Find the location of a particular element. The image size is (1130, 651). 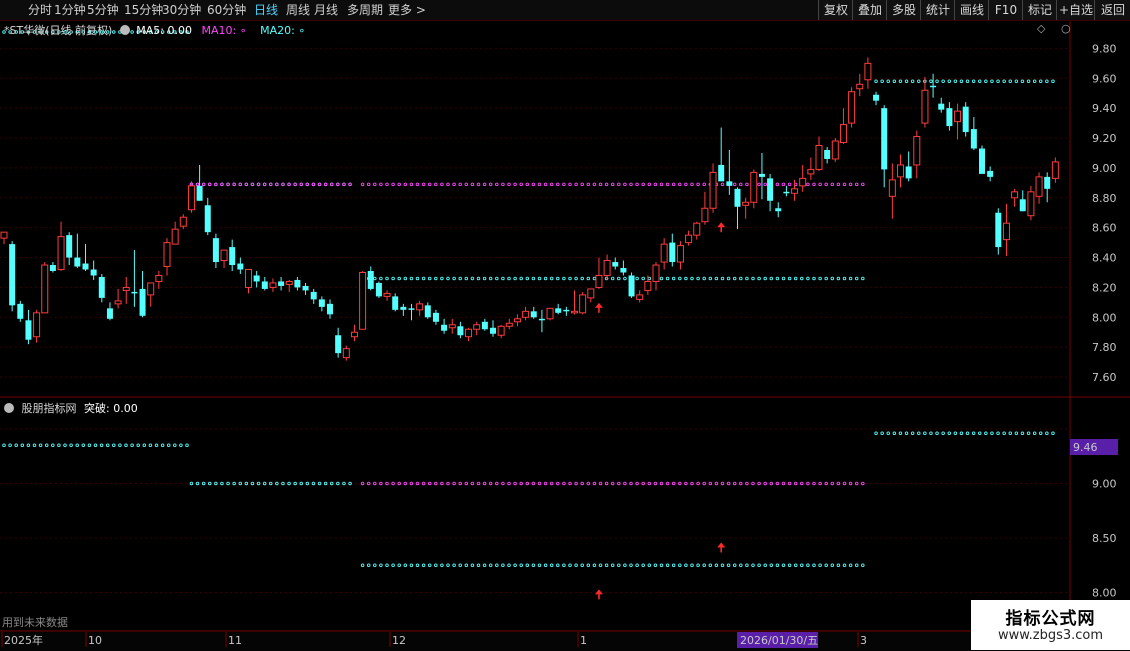

toolbar-button-7: +自选 is located at coordinates (1075, 10).